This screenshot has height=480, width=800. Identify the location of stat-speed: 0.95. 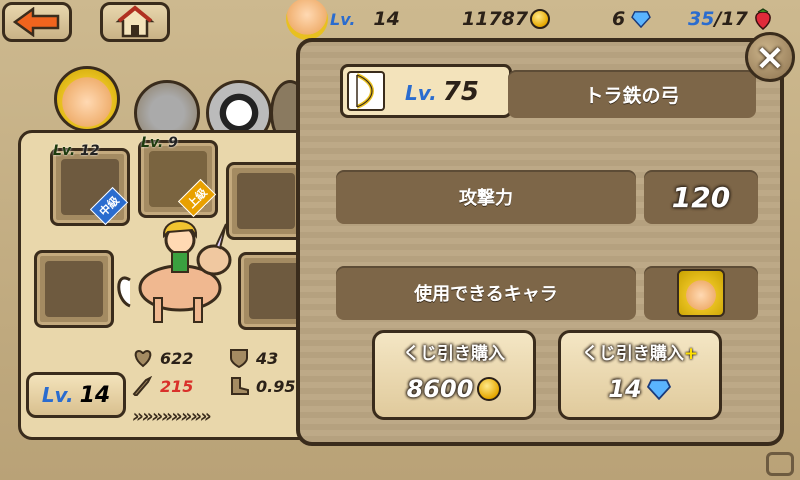
(261, 386).